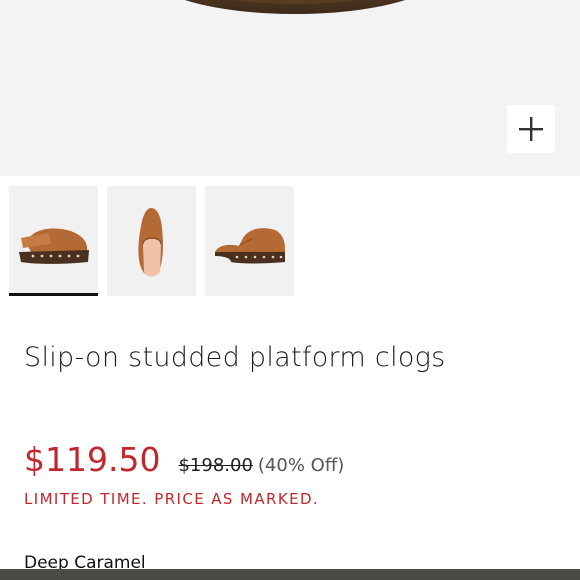 This screenshot has height=580, width=580. I want to click on selected-thumbnail-indicator, so click(53, 294).